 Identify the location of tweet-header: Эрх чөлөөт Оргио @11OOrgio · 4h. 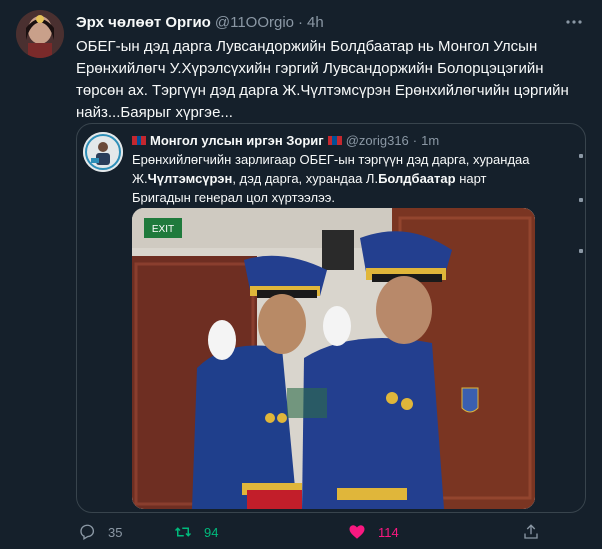
(319, 22).